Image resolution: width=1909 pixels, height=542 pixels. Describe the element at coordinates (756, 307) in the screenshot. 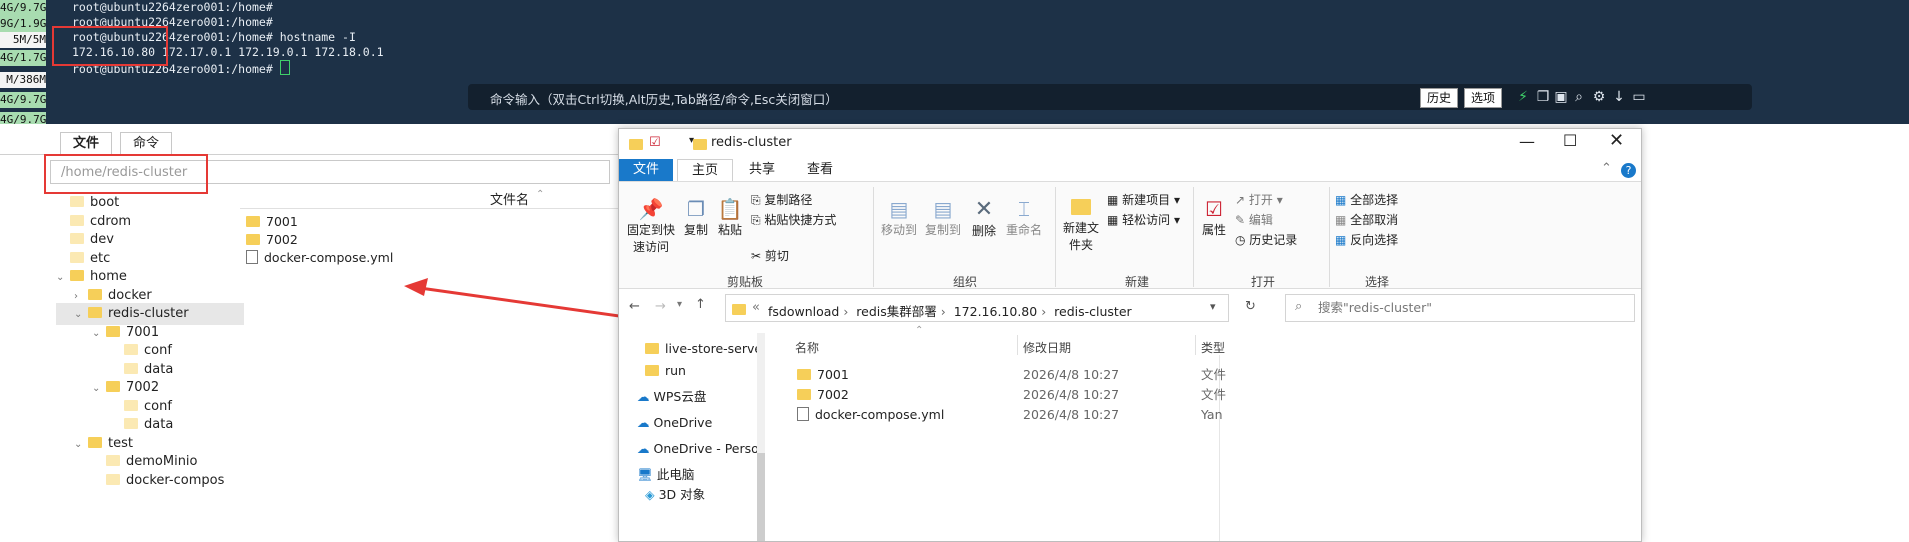

I see `overflow-chevron-icon: «` at that location.